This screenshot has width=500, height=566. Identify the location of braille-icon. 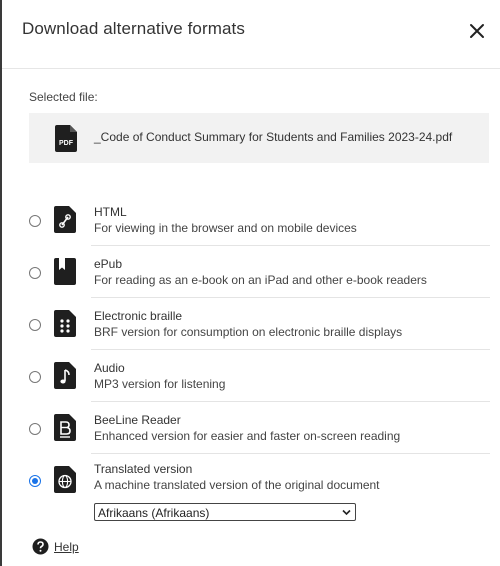
(65, 323).